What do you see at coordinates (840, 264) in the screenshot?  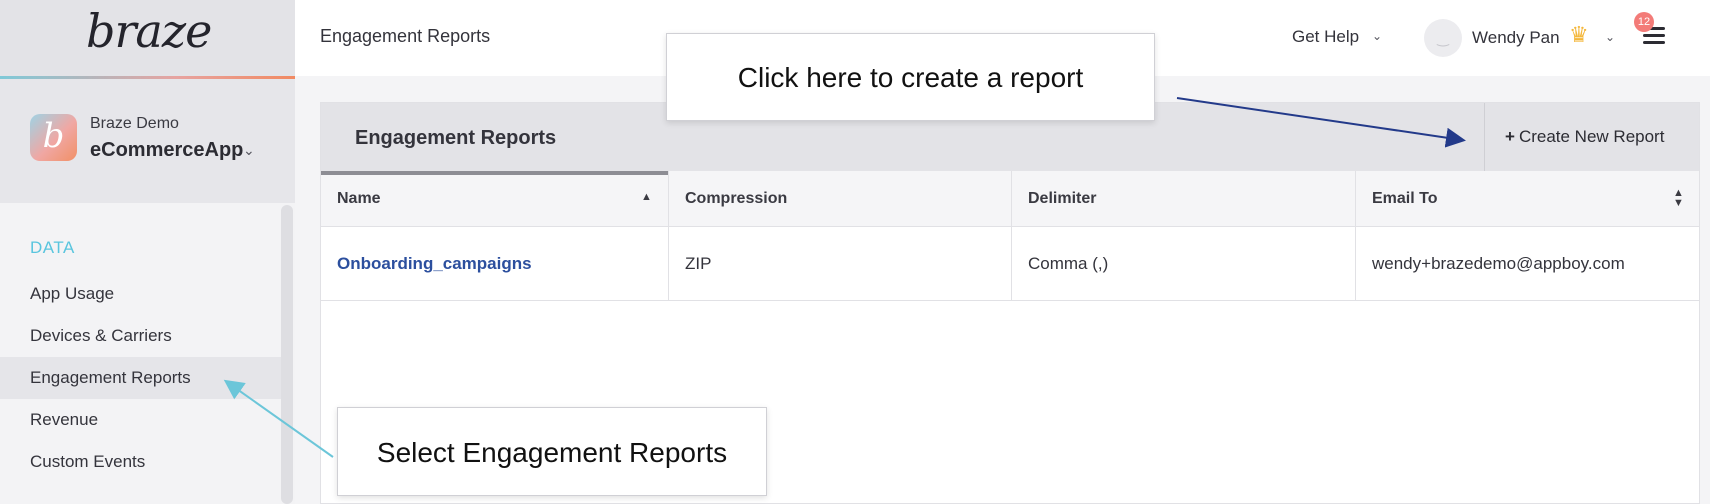 I see `report-compression: ZIP` at bounding box center [840, 264].